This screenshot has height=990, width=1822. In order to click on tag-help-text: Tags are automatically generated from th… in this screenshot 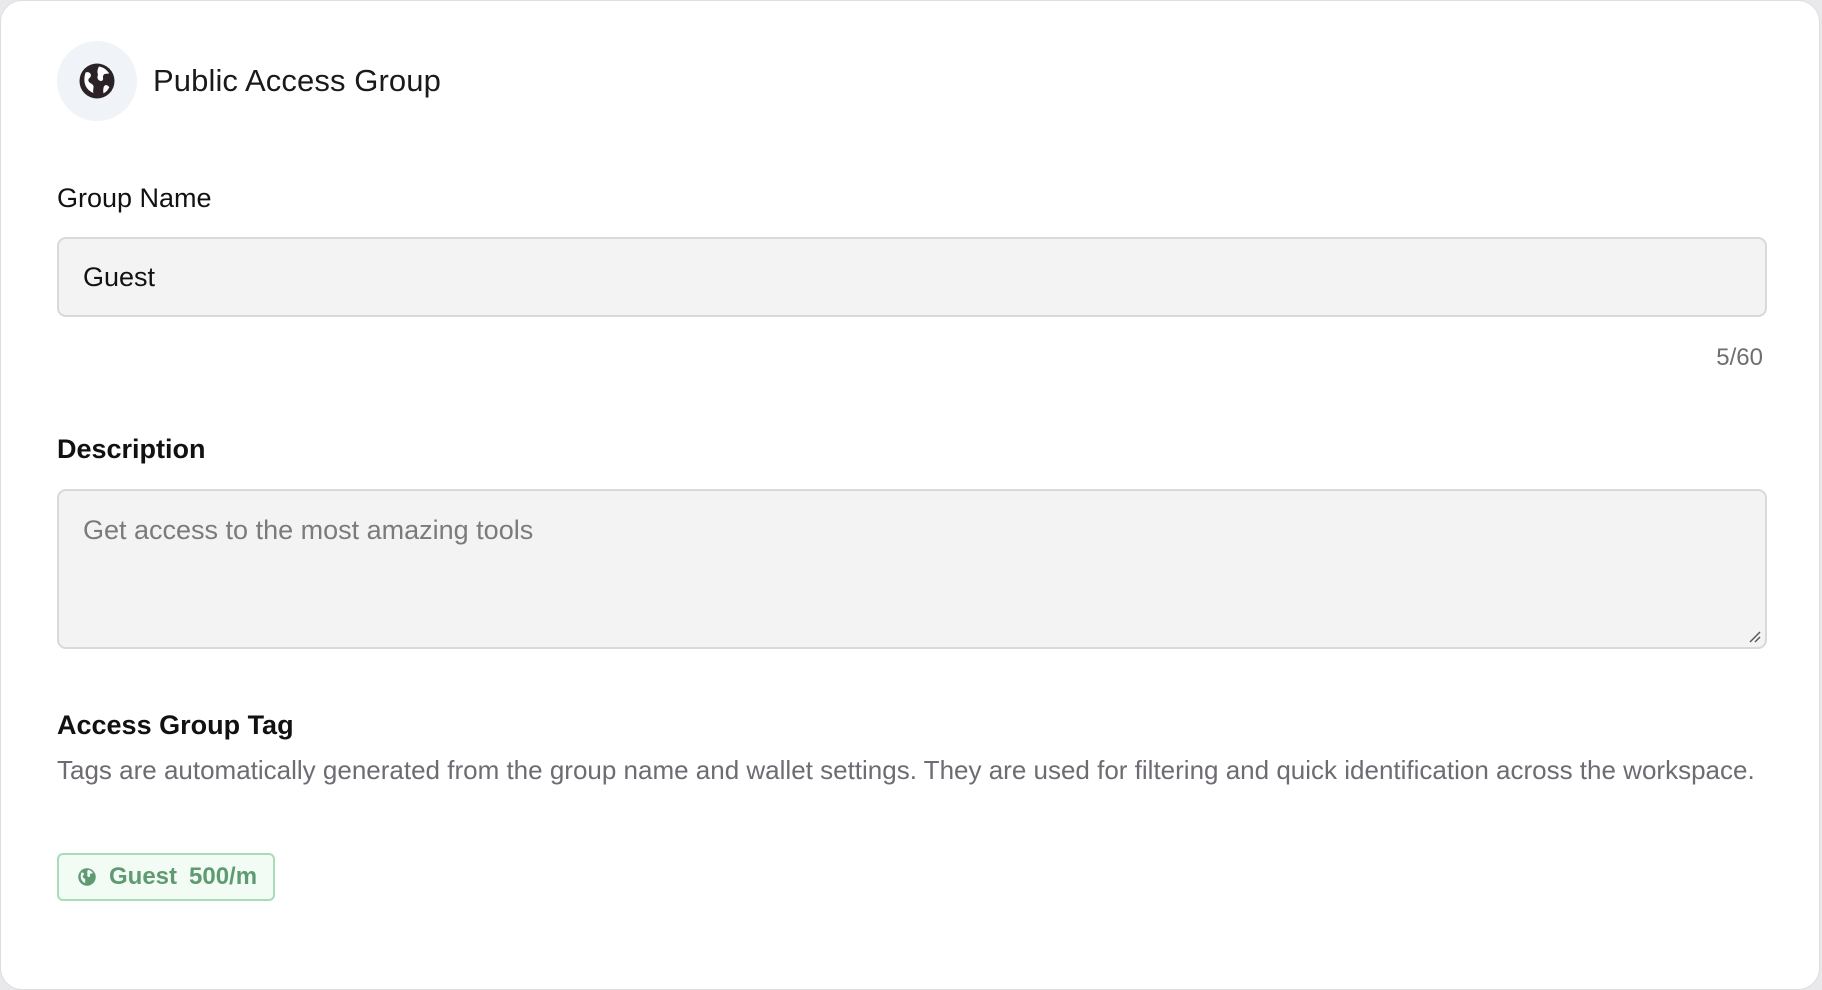, I will do `click(906, 770)`.